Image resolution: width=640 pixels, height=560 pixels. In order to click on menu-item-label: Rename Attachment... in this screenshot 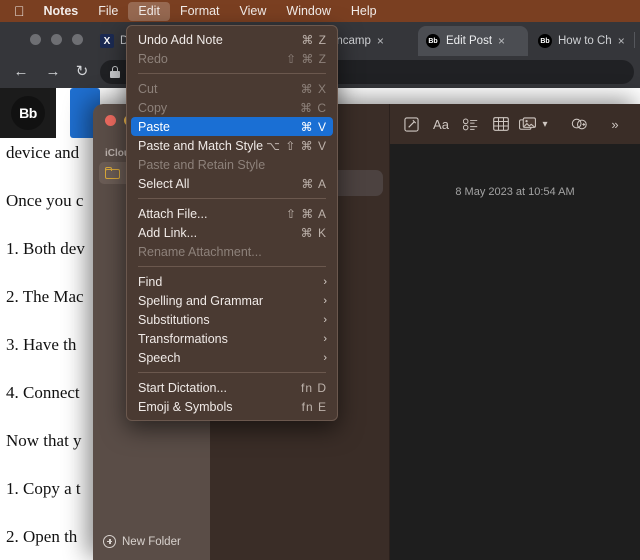, I will do `click(200, 251)`.